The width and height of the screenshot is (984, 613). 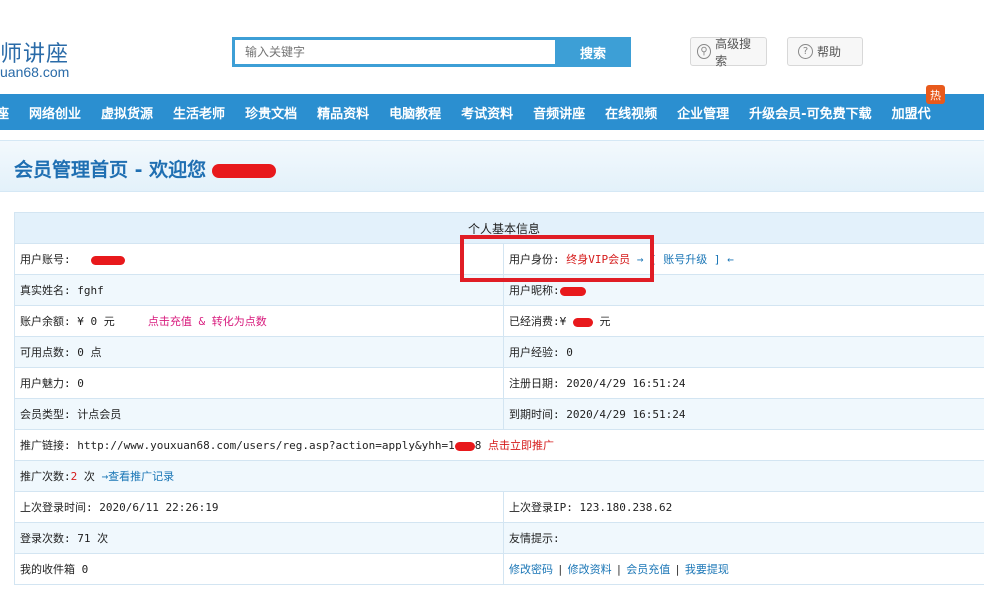 I want to click on advanced-search-button: ⚲ 高级搜索, so click(x=728, y=52).